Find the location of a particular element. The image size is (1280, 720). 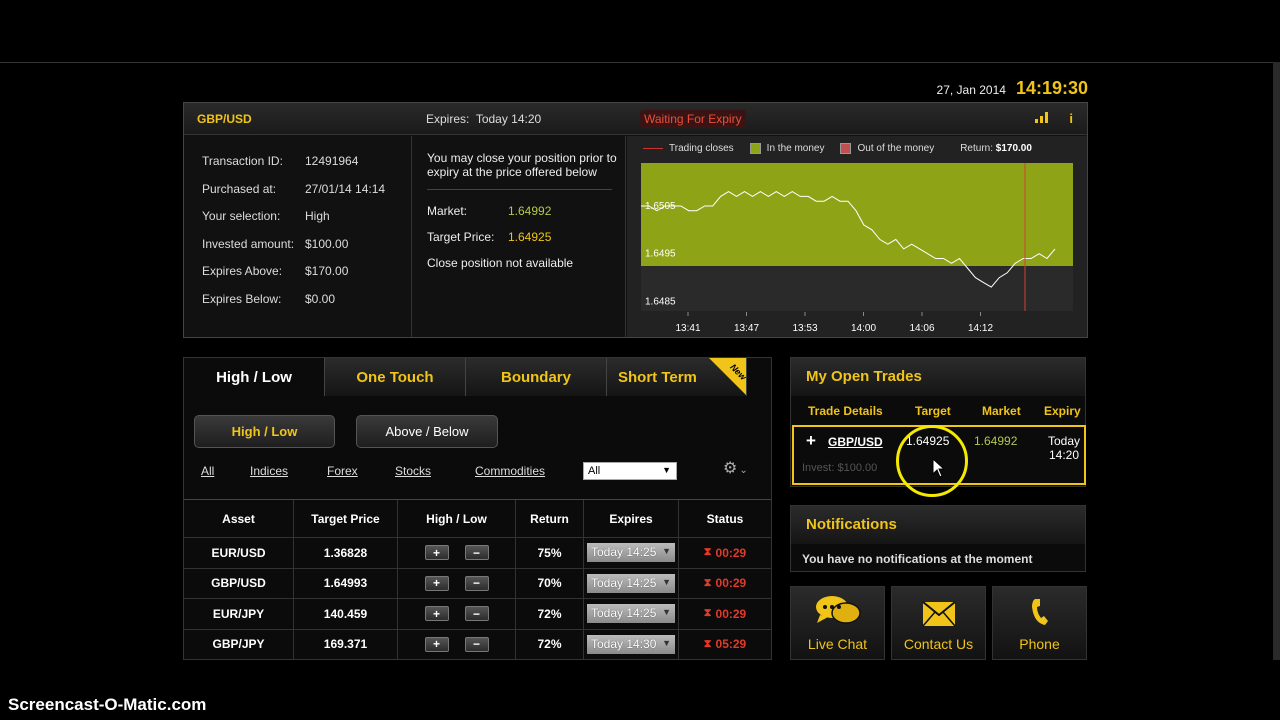

hourglass-icon: ⧗ is located at coordinates (707, 613).